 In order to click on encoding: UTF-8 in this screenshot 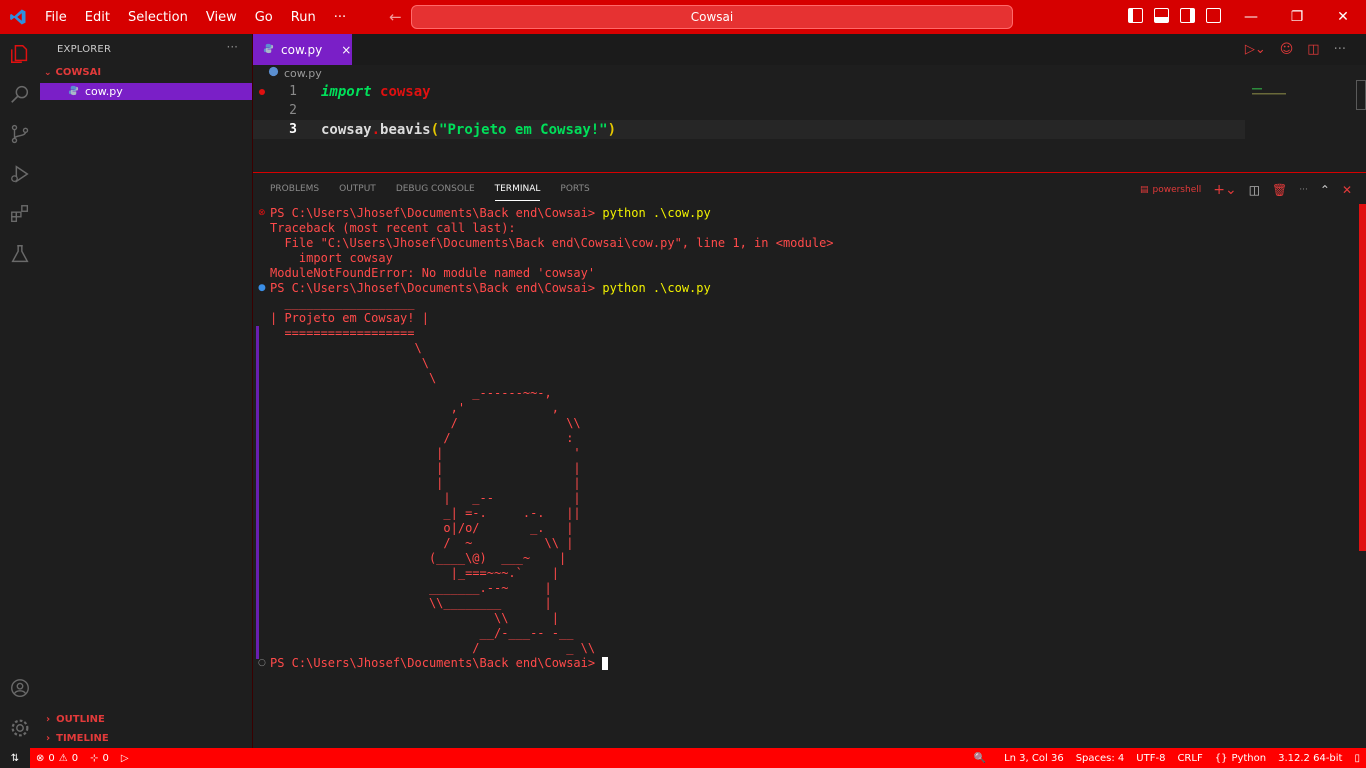, I will do `click(1150, 758)`.